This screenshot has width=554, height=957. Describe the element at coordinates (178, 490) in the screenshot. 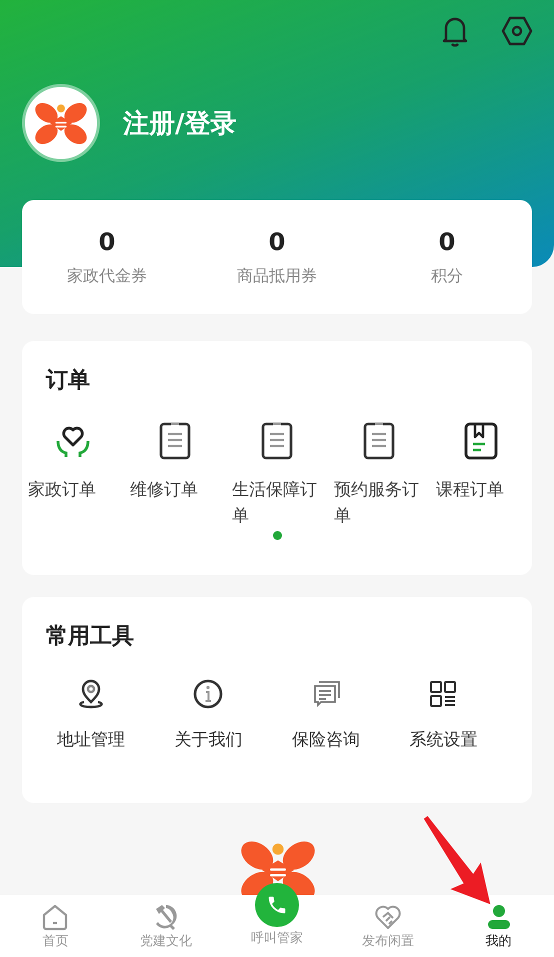

I see `menu-item-label: 维修订单` at that location.